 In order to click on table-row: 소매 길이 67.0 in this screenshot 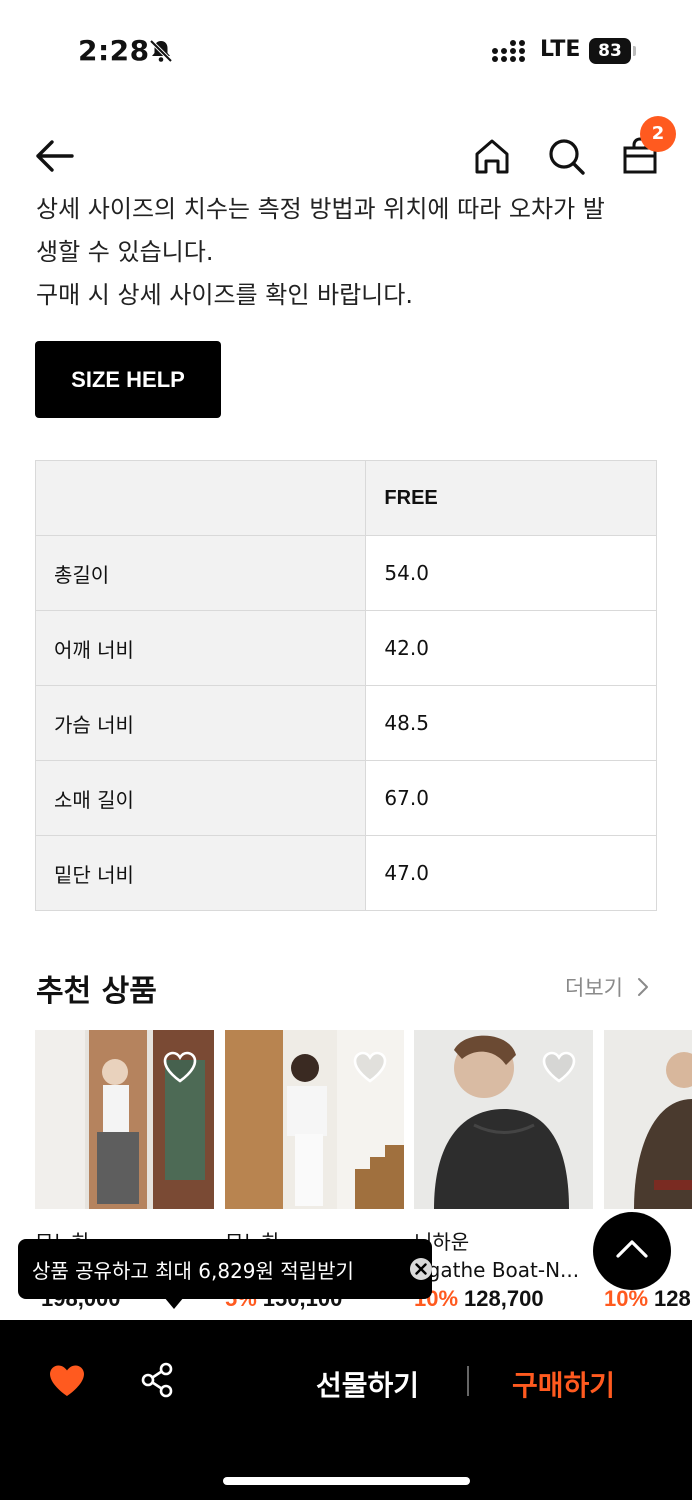, I will do `click(345, 798)`.